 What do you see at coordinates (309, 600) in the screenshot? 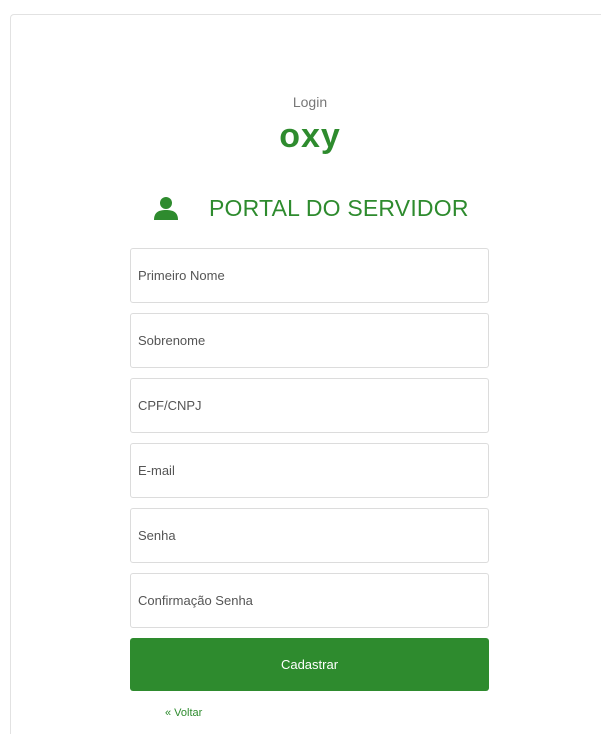
I see `confirm-password-input` at bounding box center [309, 600].